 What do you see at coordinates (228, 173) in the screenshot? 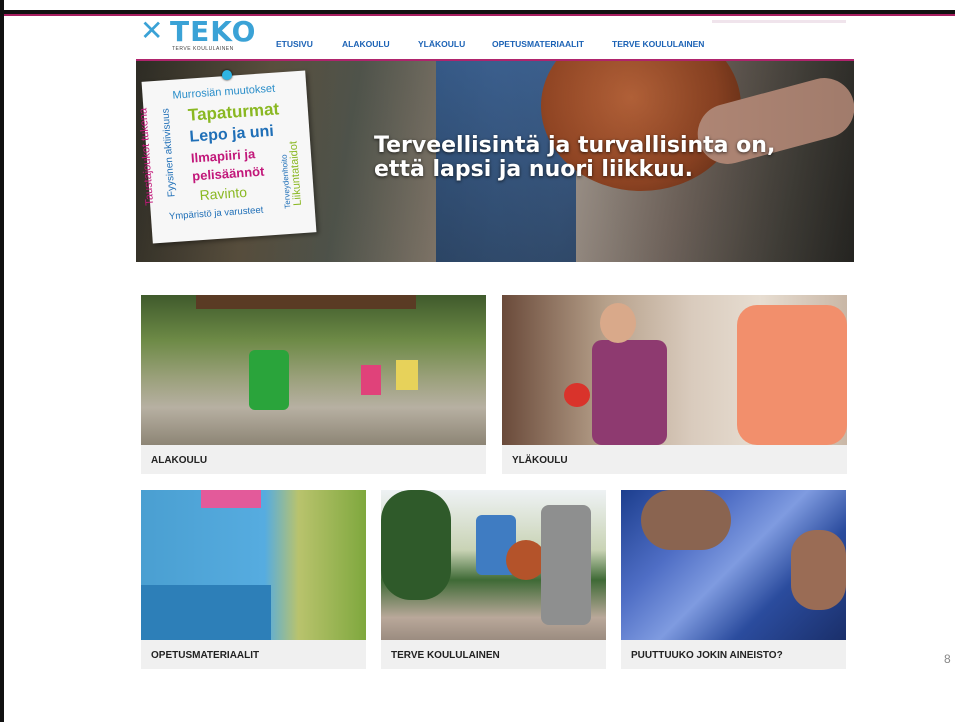
I see `note-word: pelisäännöt` at bounding box center [228, 173].